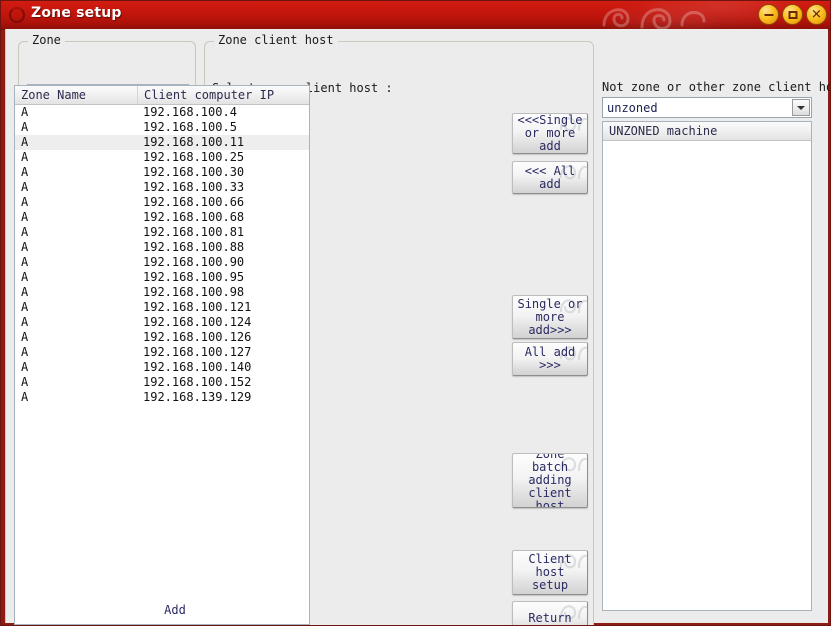  I want to click on single-or-more-add-right-label: Single or more add>>>, so click(550, 316).